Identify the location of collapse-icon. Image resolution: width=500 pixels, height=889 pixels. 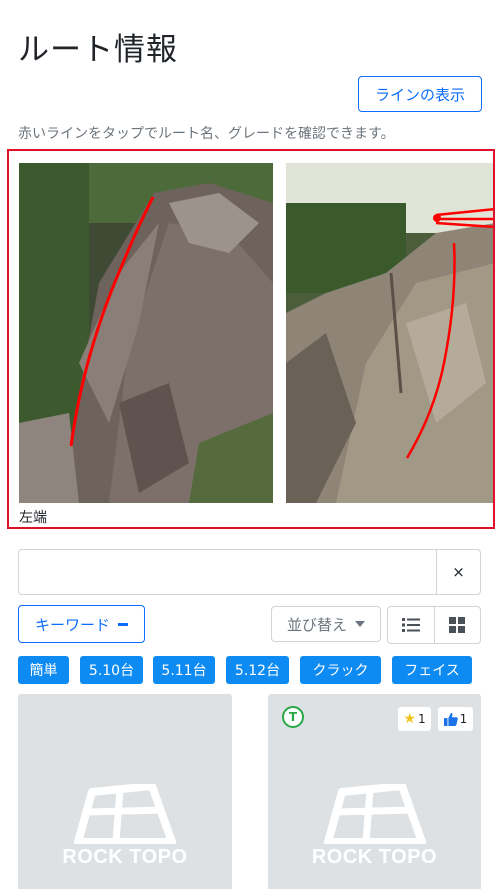
(123, 624).